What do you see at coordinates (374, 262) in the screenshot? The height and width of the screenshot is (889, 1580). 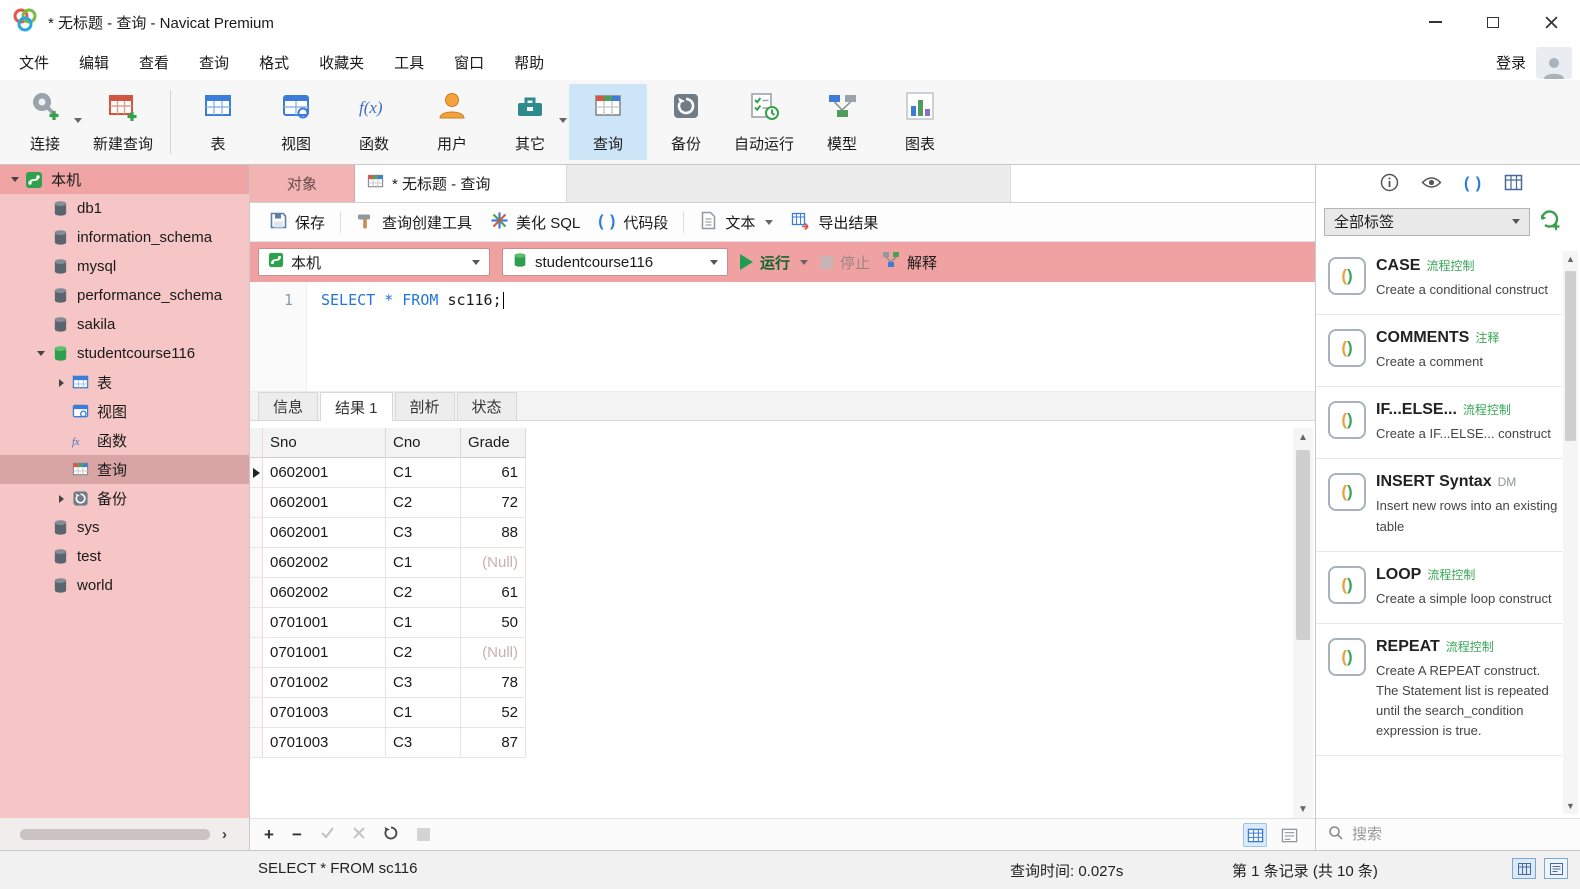 I see `connection-select: 本机` at bounding box center [374, 262].